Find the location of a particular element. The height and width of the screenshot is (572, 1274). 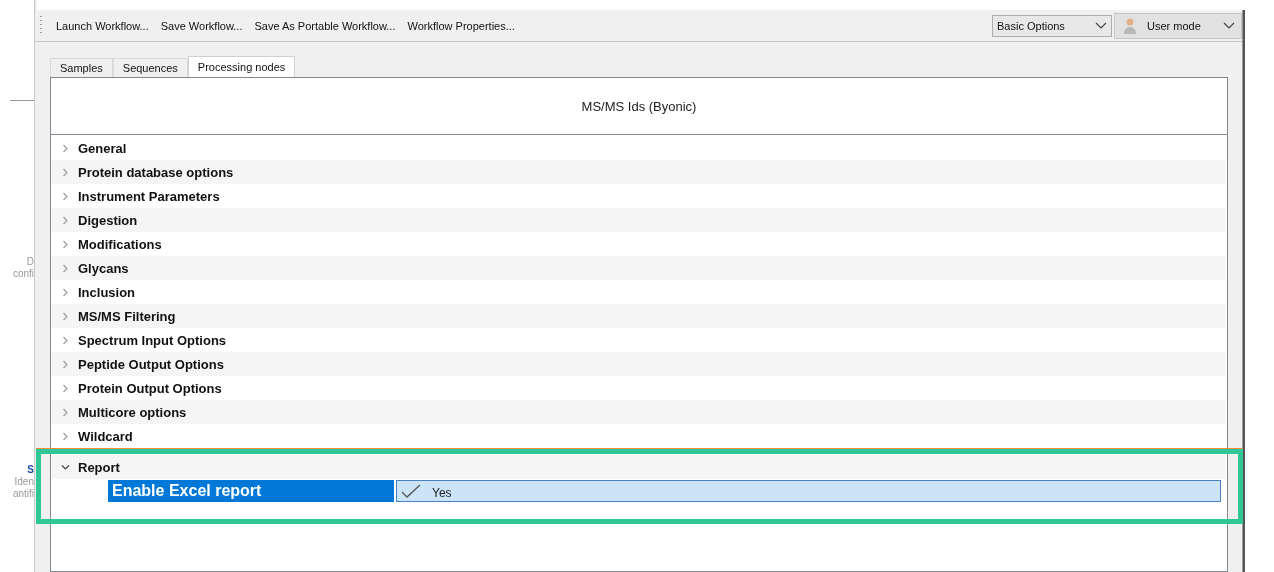

group-row: Protein database options is located at coordinates (639, 172).